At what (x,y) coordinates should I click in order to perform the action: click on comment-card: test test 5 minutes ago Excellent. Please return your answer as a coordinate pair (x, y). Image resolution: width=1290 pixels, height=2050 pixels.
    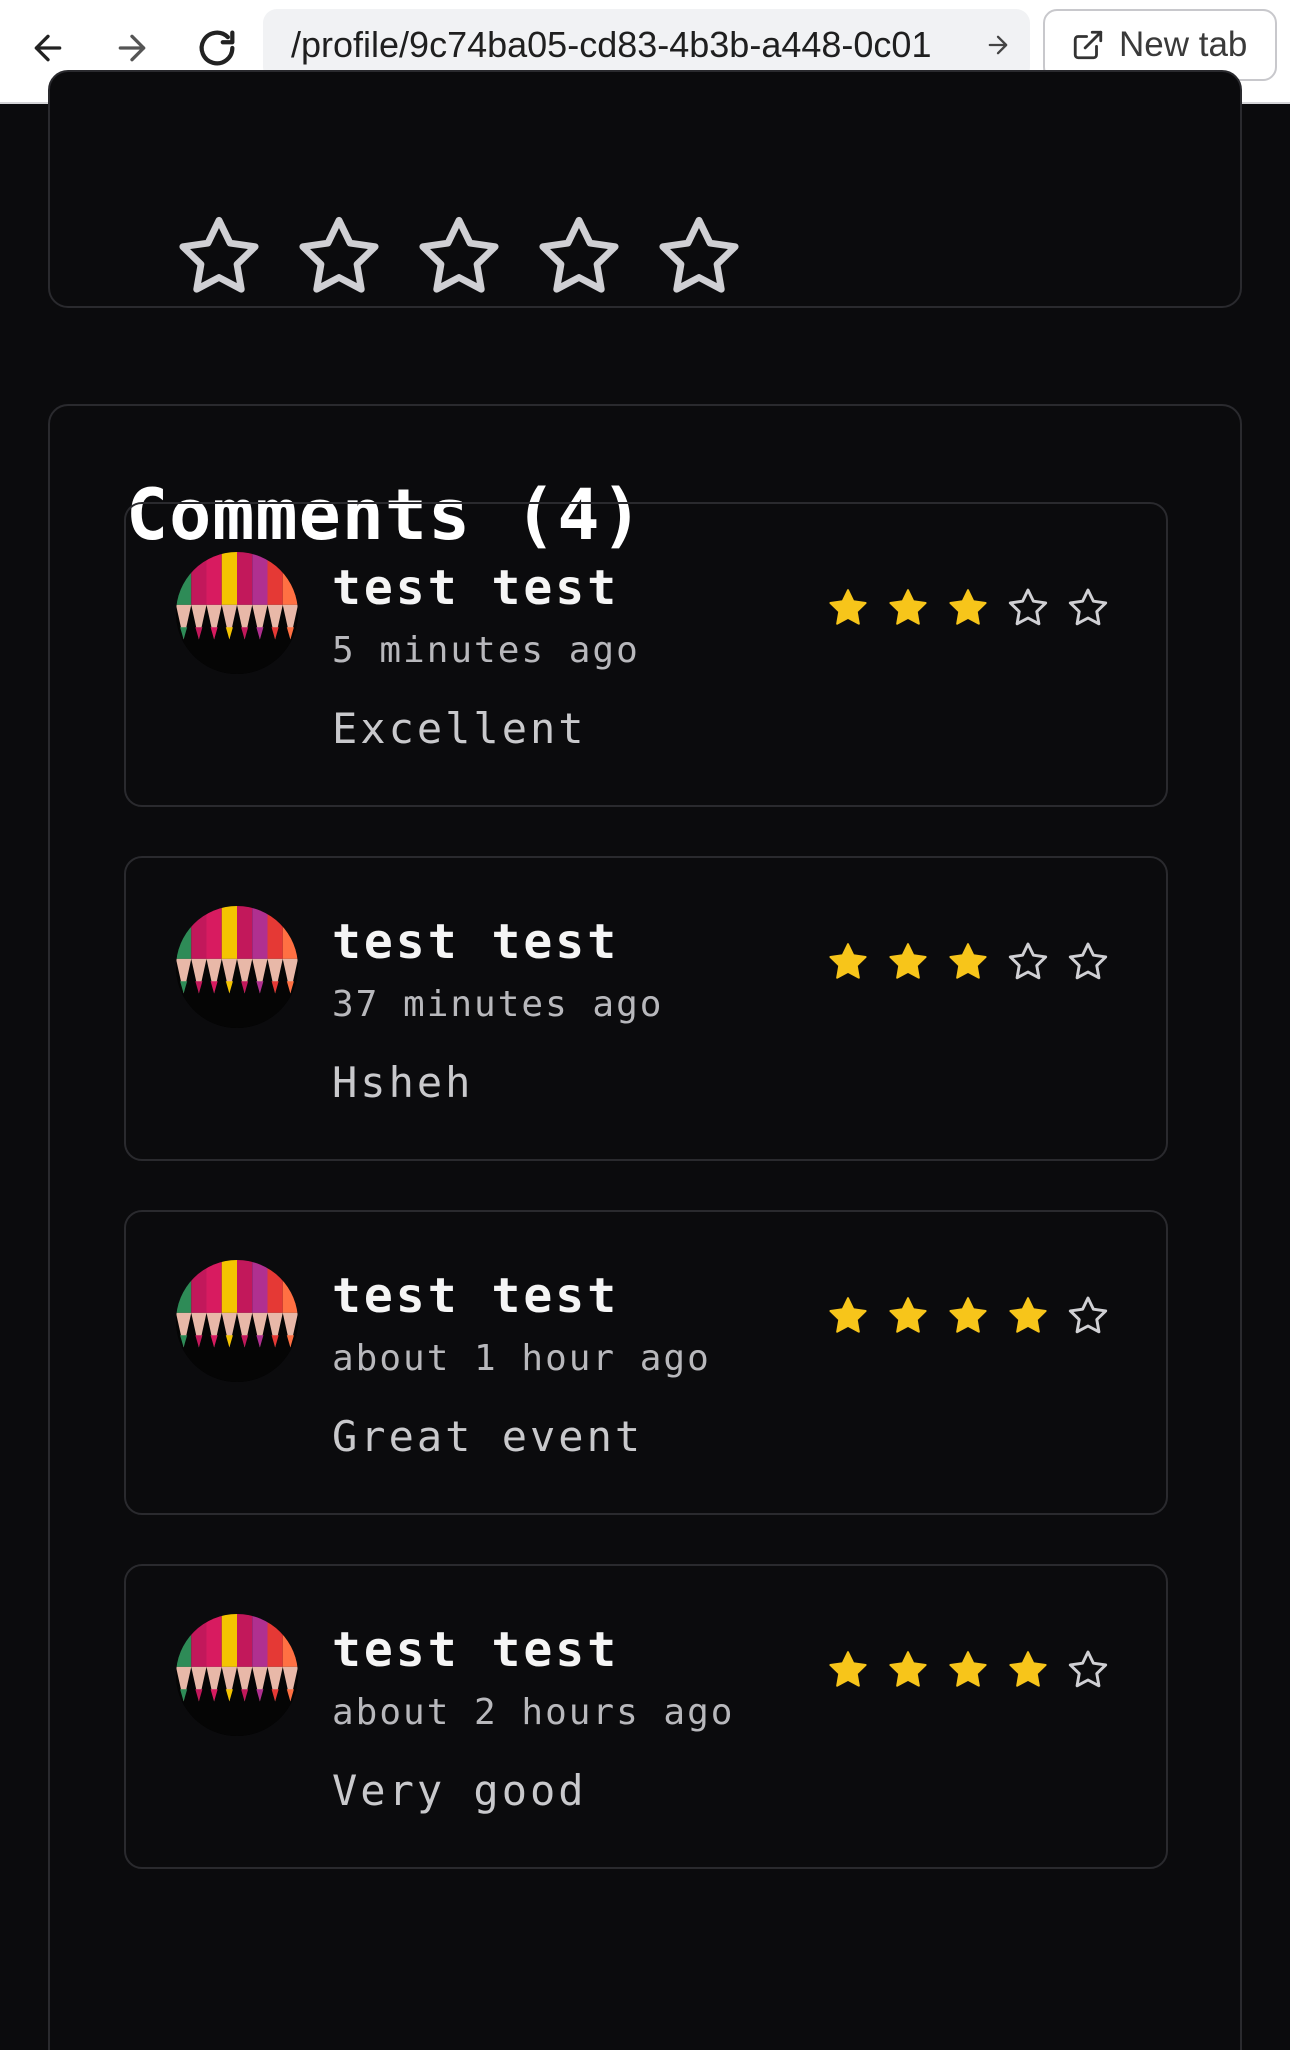
    Looking at the image, I should click on (646, 654).